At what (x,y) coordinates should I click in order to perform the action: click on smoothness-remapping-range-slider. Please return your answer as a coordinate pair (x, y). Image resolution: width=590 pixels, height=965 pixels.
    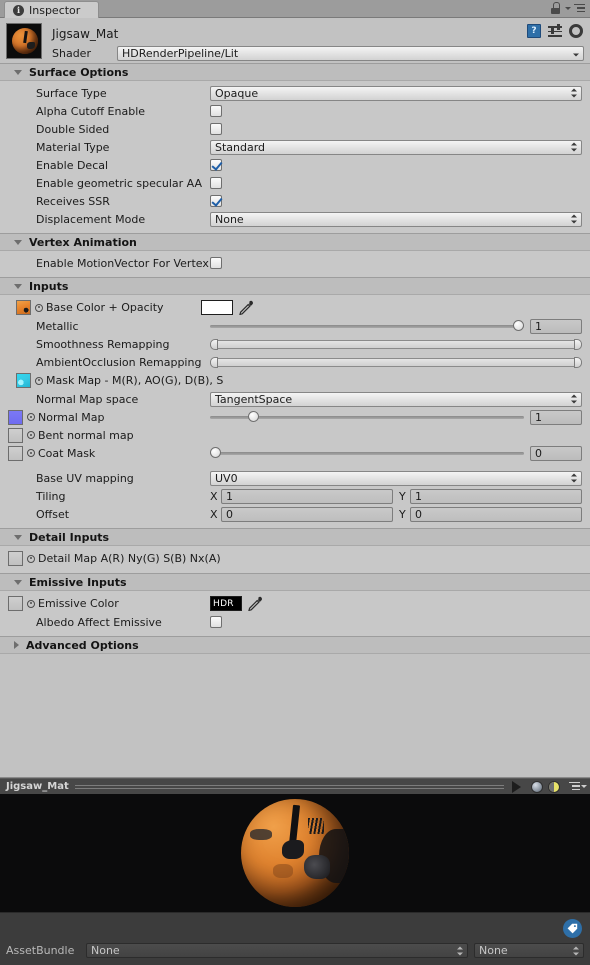
    Looking at the image, I should click on (396, 344).